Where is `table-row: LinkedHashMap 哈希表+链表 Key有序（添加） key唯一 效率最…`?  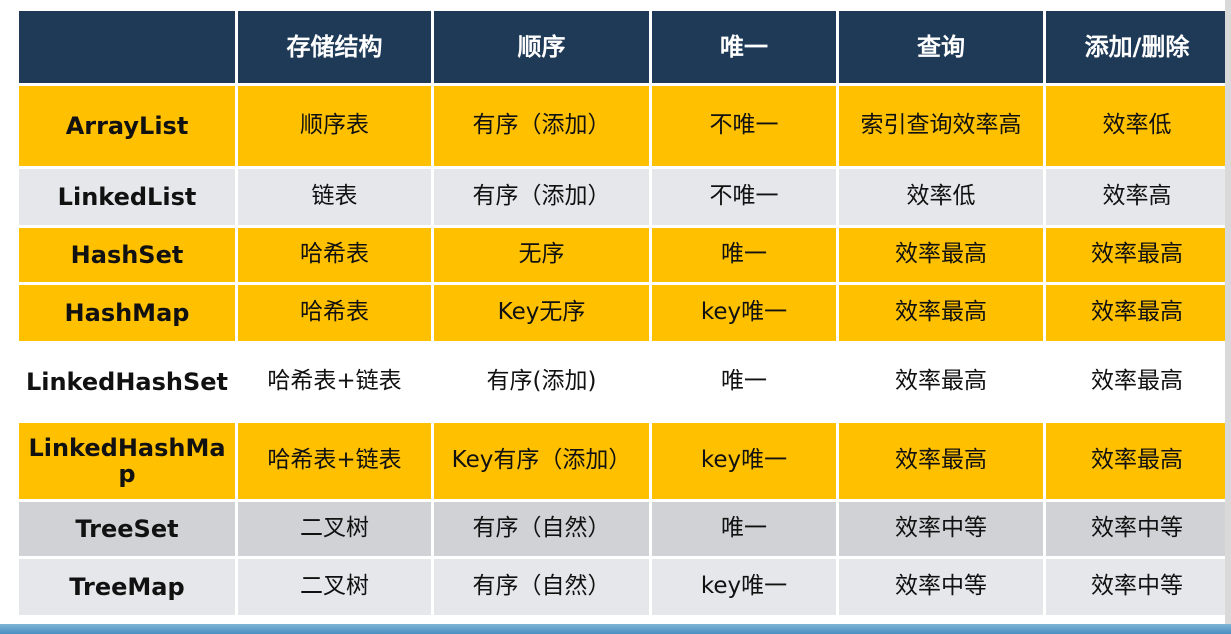 table-row: LinkedHashMap 哈希表+链表 Key有序（添加） key唯一 效率最… is located at coordinates (623, 461).